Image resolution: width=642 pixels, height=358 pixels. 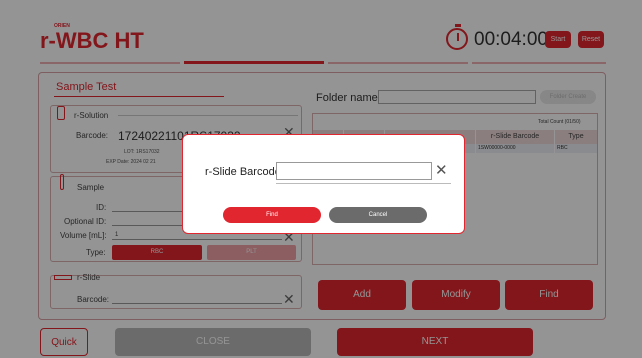 I want to click on barcode-dialog: r-Slide Barcode ✕ Find Cancel, so click(x=323, y=184).